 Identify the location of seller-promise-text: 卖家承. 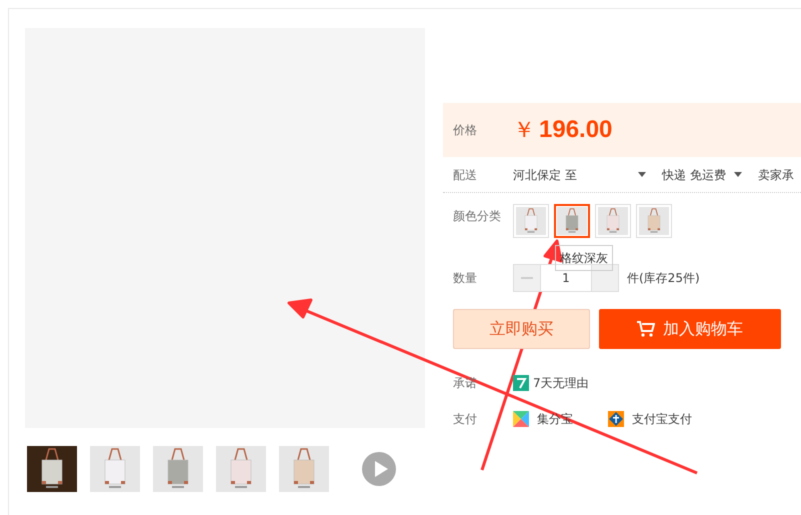
(776, 175).